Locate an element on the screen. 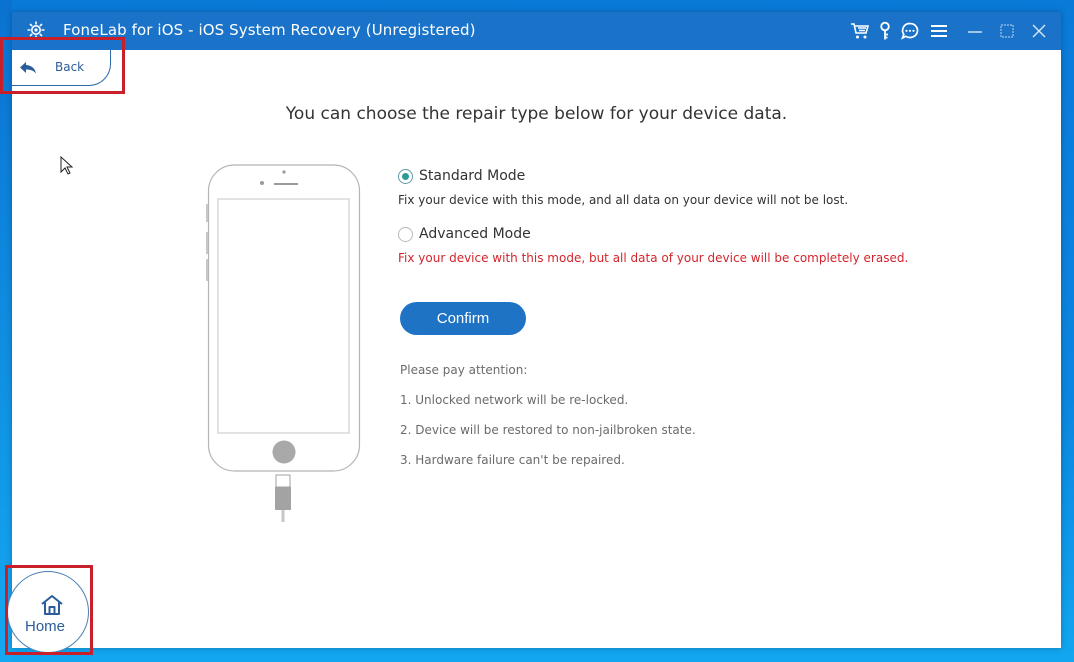 The image size is (1074, 662). notes-title: Please pay attention: is located at coordinates (464, 370).